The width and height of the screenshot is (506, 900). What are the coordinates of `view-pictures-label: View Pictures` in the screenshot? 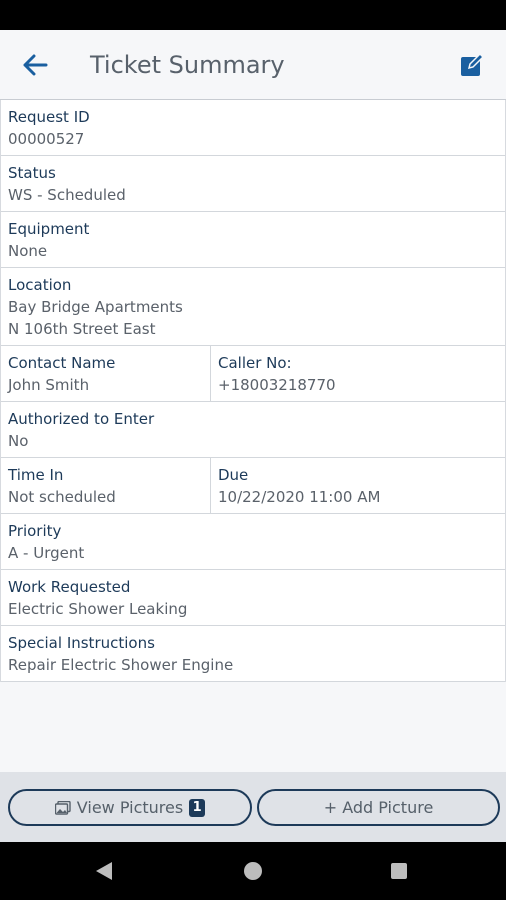 It's located at (130, 807).